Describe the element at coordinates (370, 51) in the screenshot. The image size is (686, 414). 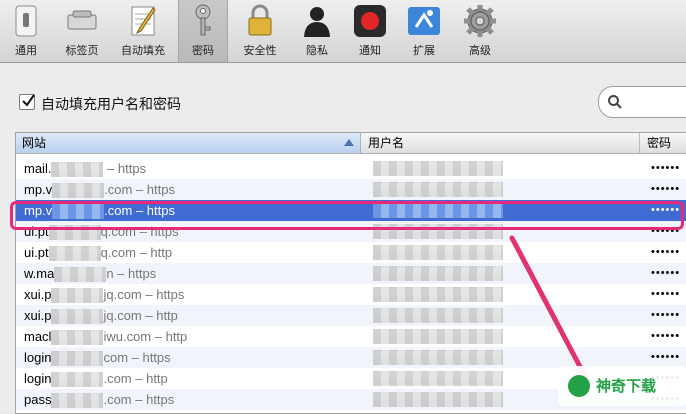
I see `tab-notifications-label: 通知` at that location.